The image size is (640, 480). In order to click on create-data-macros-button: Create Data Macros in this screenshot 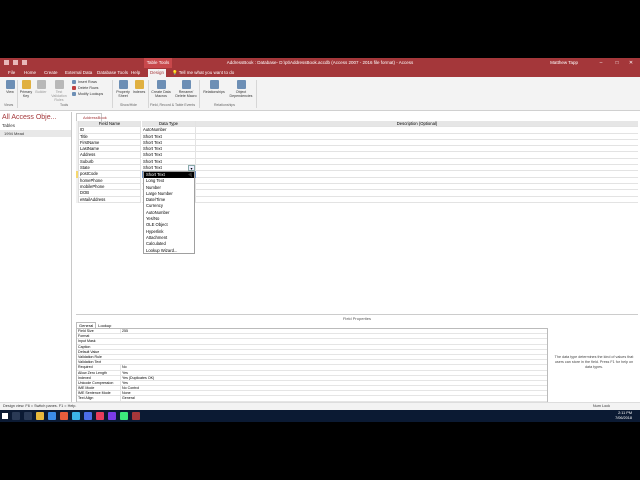, I will do `click(161, 89)`.